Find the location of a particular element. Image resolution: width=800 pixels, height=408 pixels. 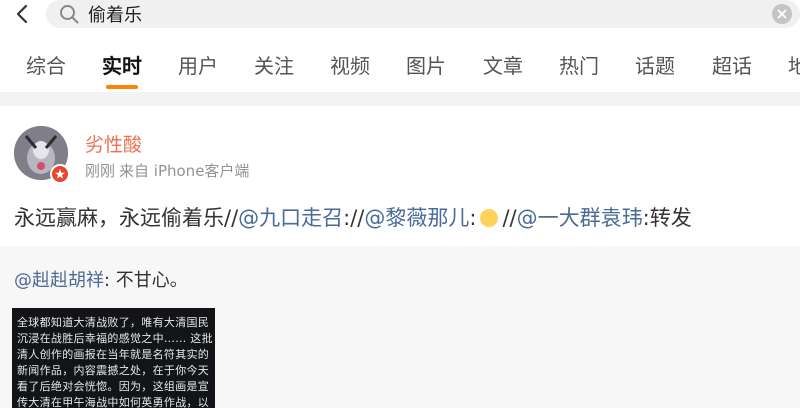

mention-link: @九口走召 is located at coordinates (290, 218).